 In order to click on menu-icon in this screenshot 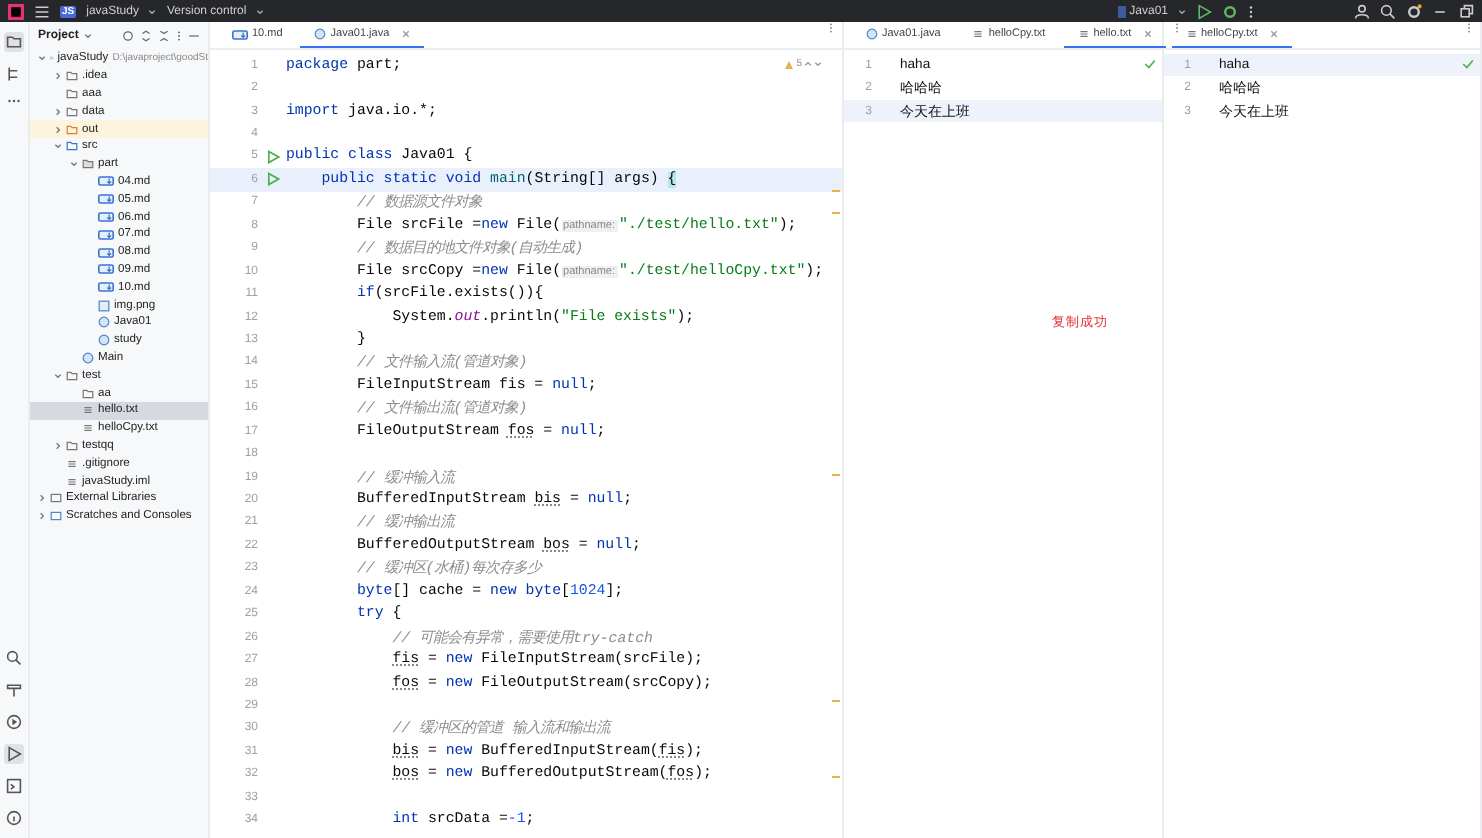, I will do `click(42, 11)`.